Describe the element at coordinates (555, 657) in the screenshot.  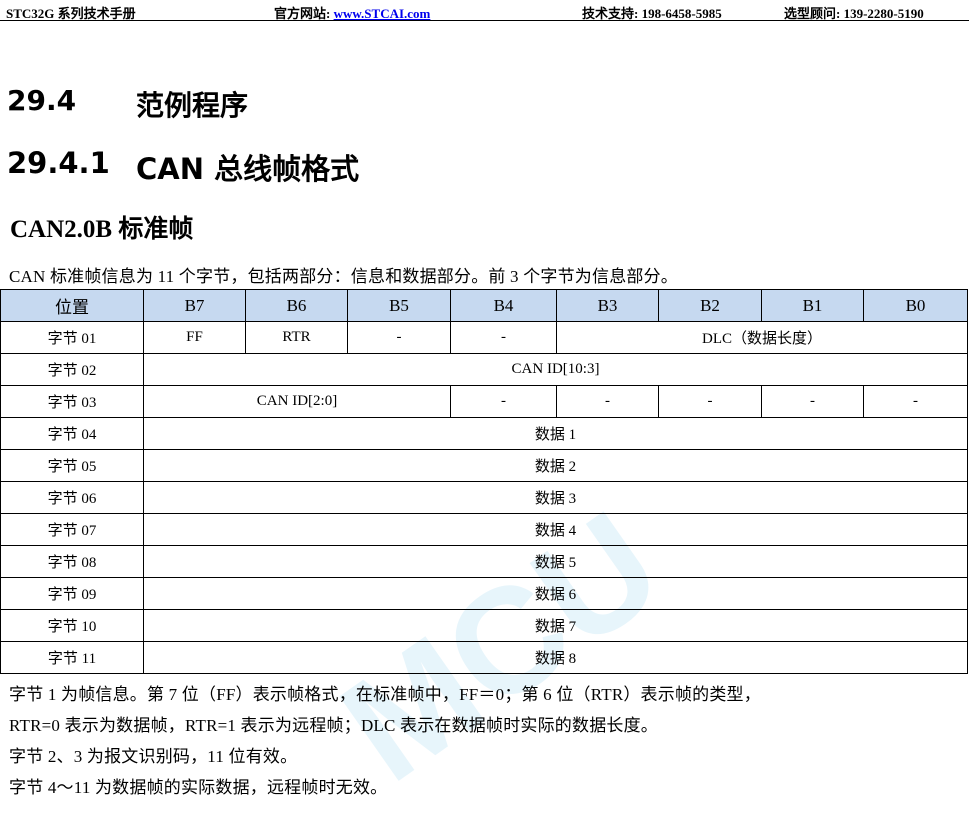
I see `cell-data: 数据 8` at that location.